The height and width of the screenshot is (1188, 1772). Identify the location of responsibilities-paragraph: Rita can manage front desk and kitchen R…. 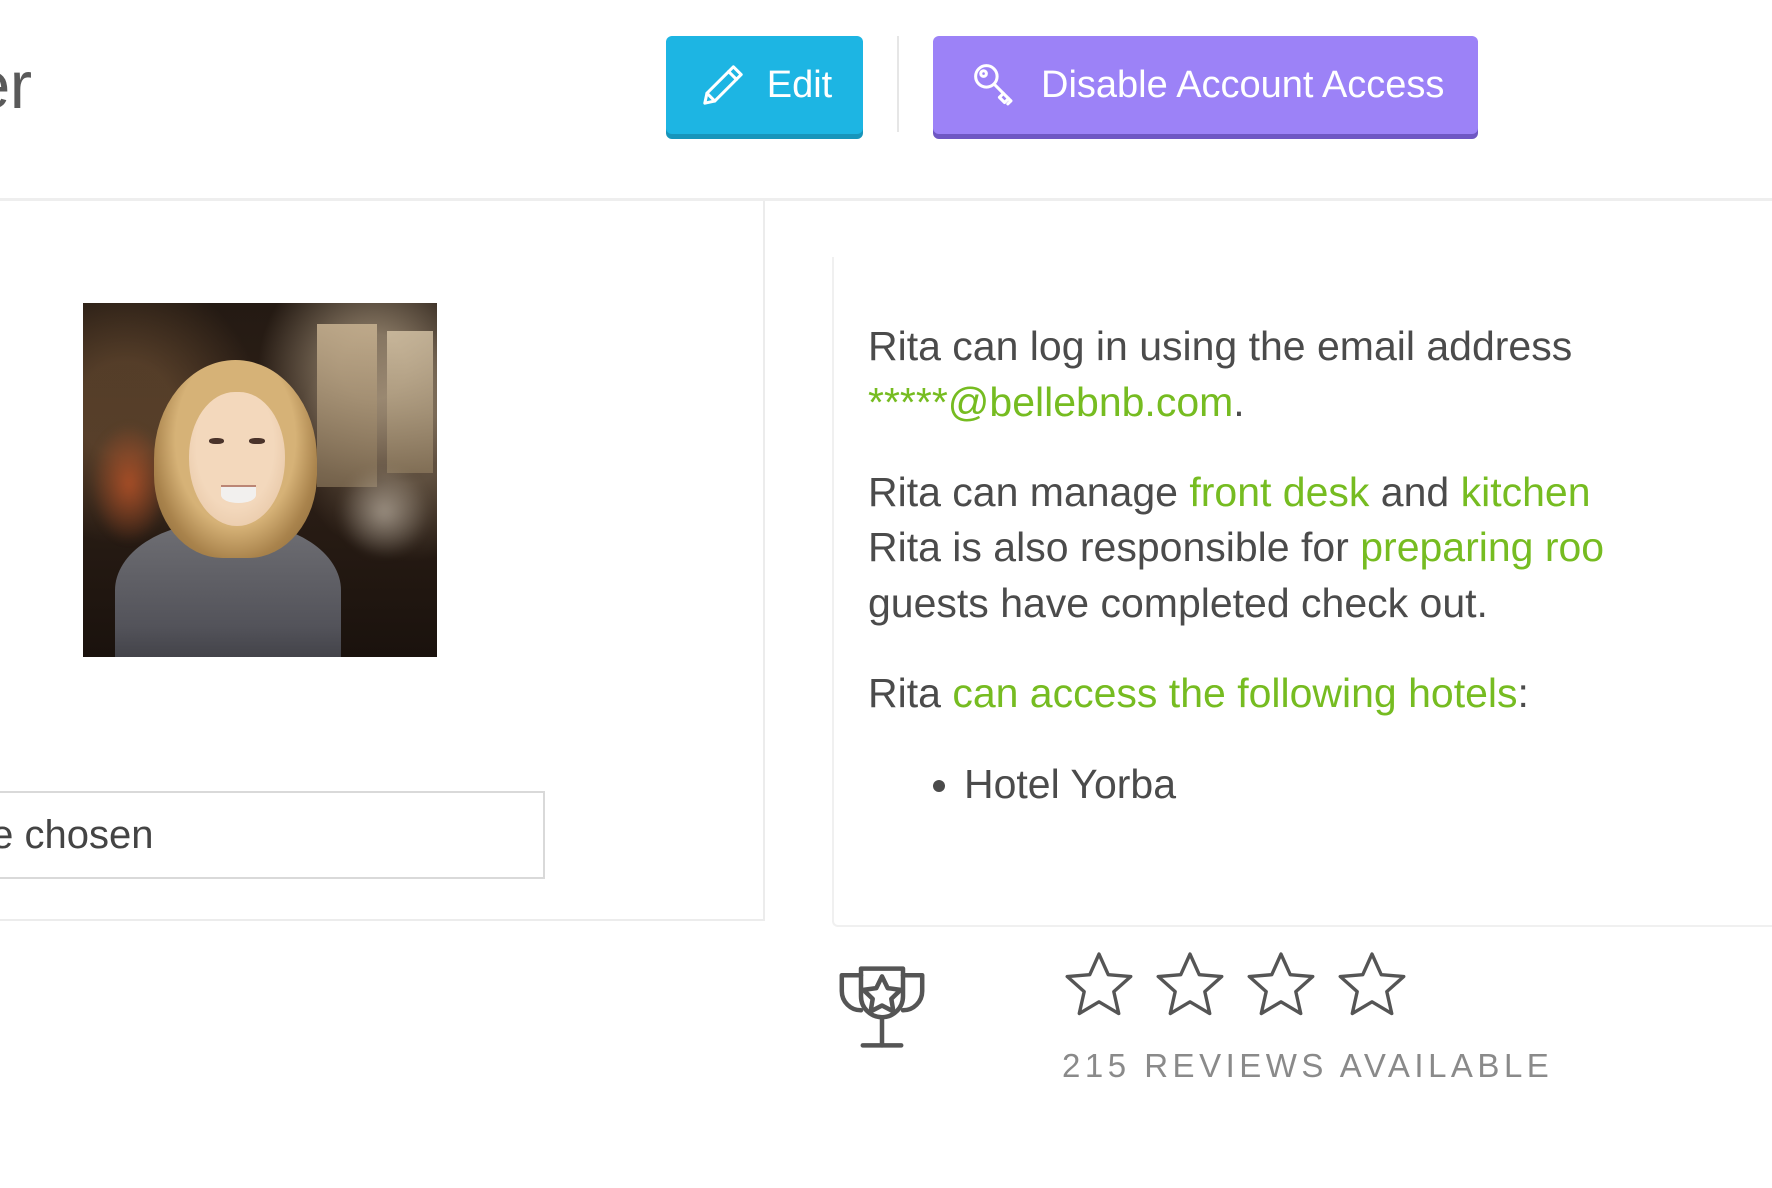
(1320, 548).